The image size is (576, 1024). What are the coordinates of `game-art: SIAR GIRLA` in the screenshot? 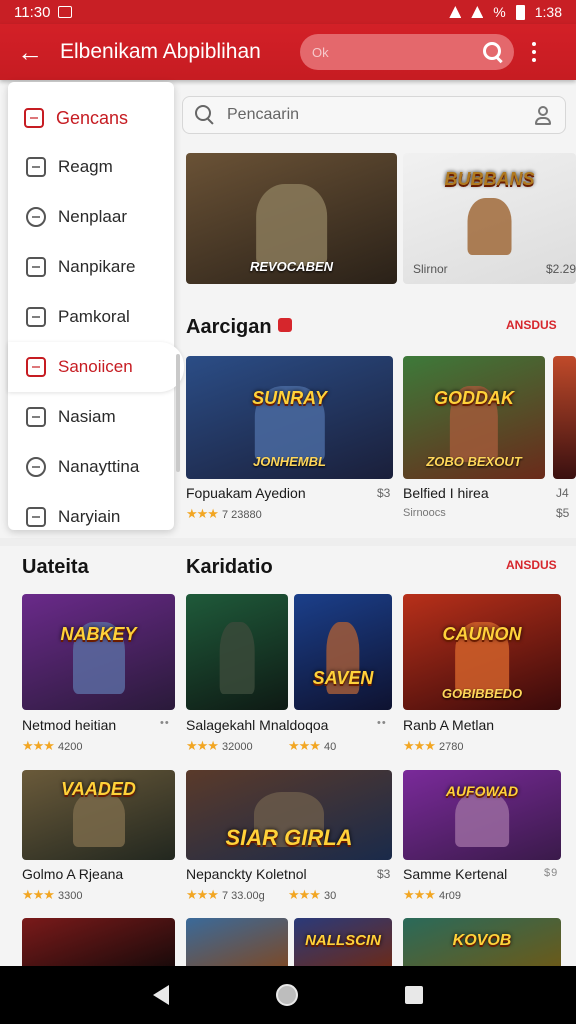 It's located at (289, 815).